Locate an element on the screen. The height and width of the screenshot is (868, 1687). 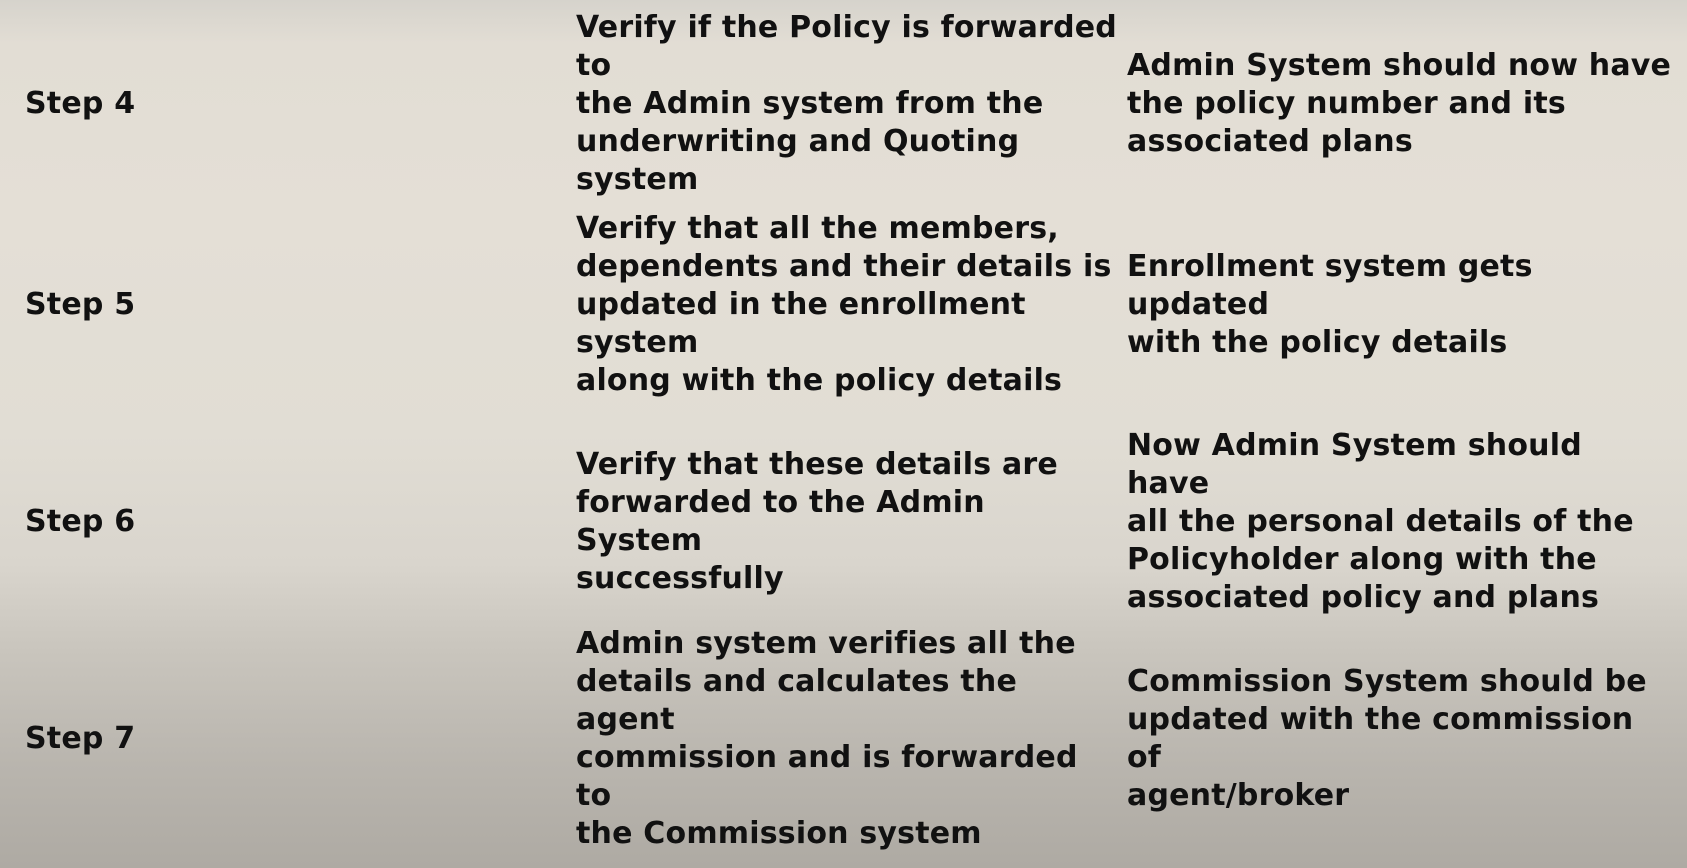
step-label: Step 7 is located at coordinates (80, 738).